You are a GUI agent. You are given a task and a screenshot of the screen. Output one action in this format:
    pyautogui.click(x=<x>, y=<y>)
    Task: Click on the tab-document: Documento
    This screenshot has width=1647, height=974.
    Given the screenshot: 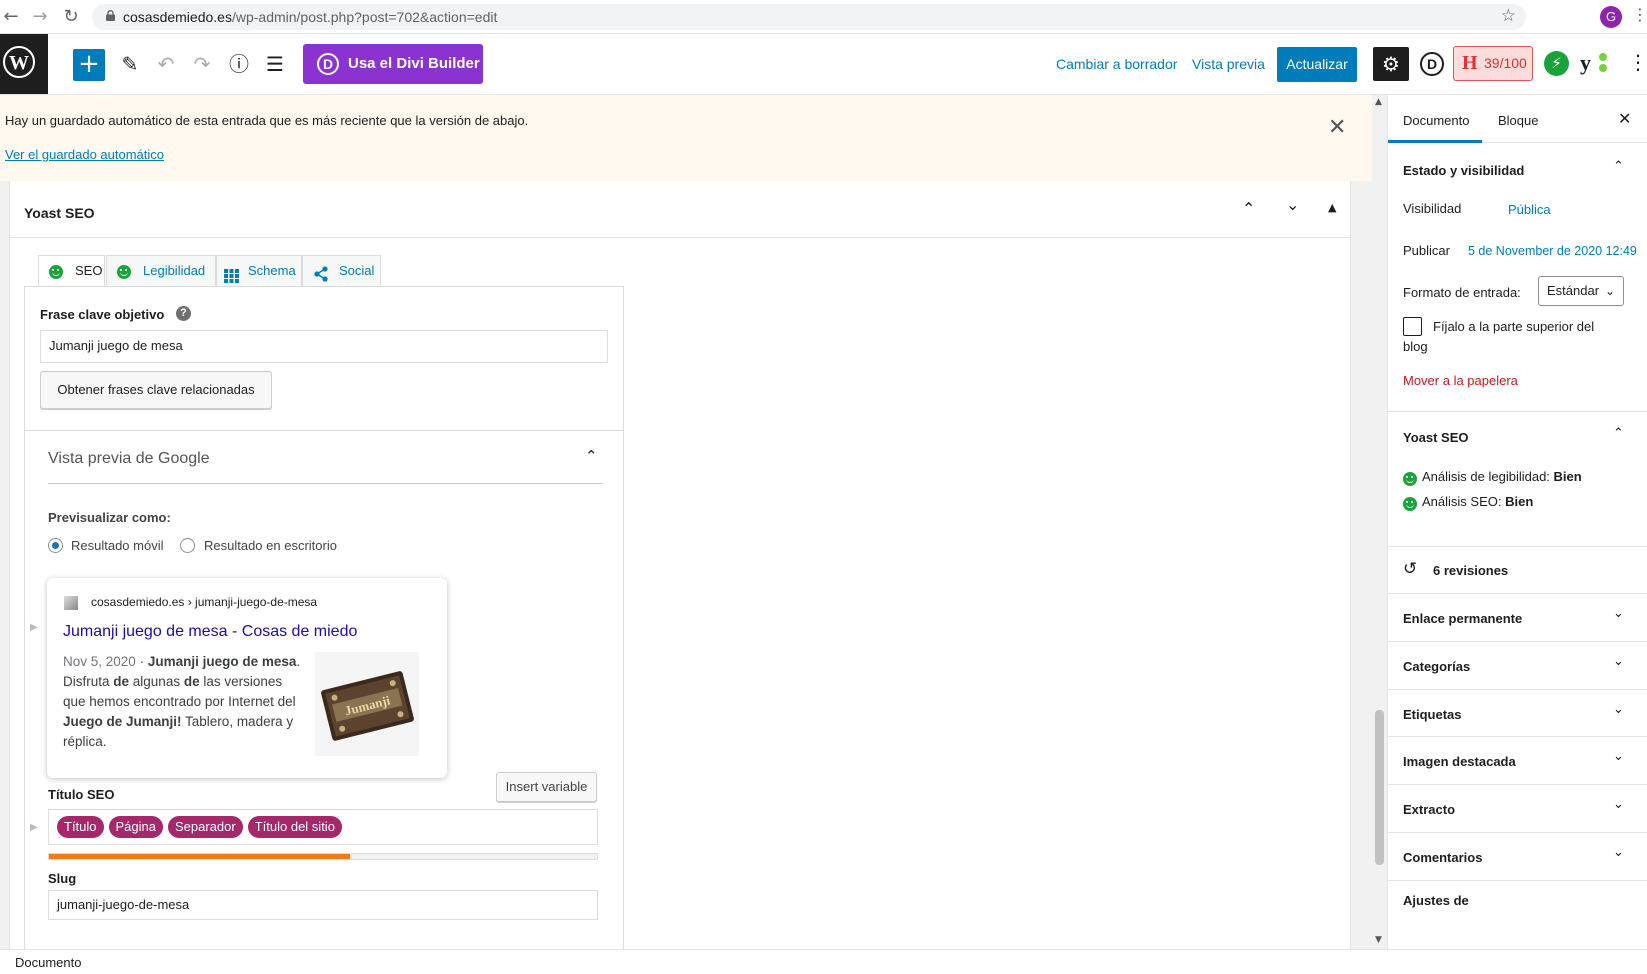 What is the action you would take?
    pyautogui.click(x=1436, y=120)
    